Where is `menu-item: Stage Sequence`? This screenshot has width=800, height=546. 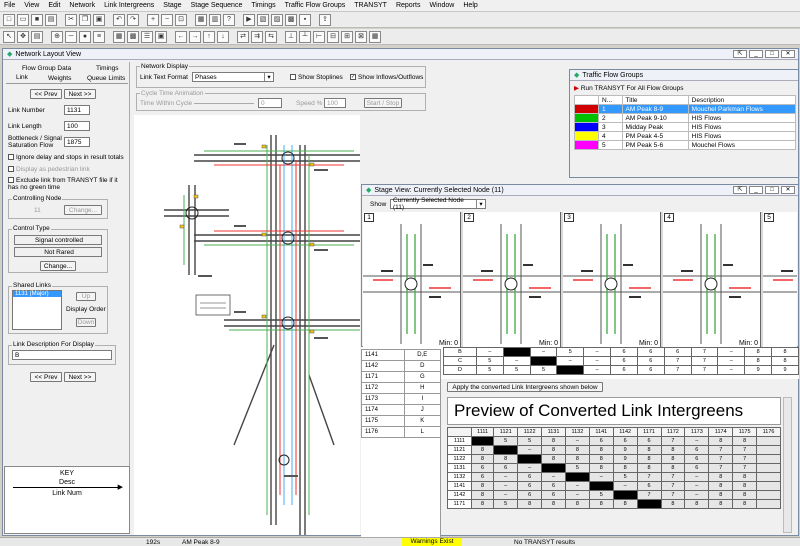
menu-item: Stage Sequence is located at coordinates (217, 5).